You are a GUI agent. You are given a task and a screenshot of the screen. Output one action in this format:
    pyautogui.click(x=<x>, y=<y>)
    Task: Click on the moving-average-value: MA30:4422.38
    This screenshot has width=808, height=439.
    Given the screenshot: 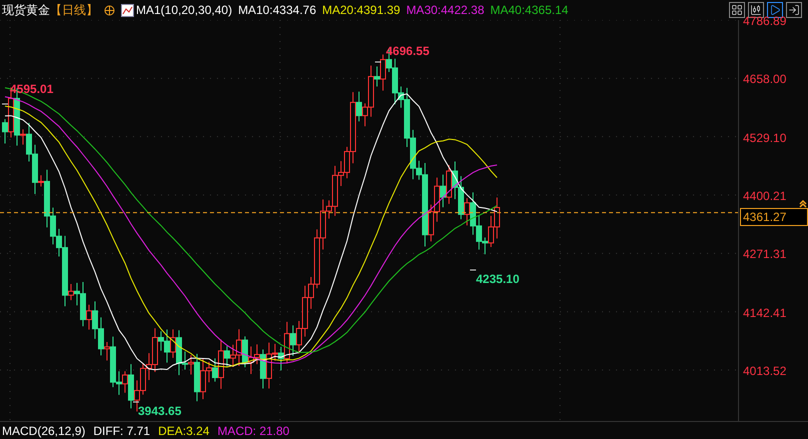 What is the action you would take?
    pyautogui.click(x=445, y=10)
    